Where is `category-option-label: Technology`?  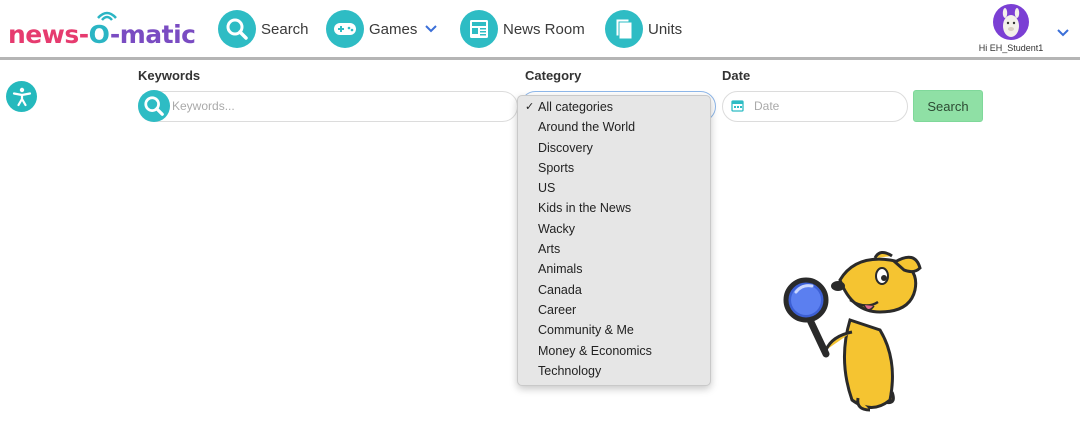 category-option-label: Technology is located at coordinates (570, 370).